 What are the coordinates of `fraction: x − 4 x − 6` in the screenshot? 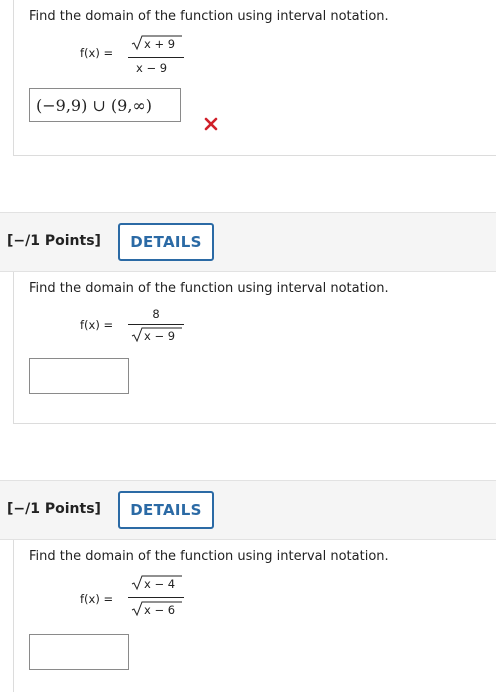 It's located at (156, 598).